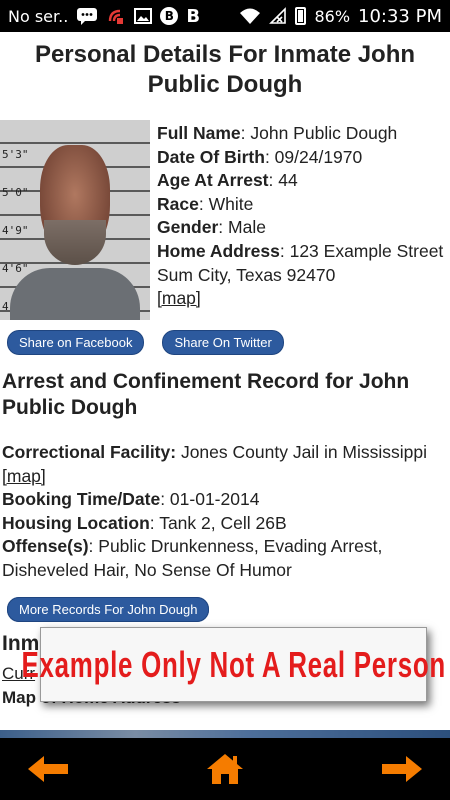 Image resolution: width=450 pixels, height=800 pixels. Describe the element at coordinates (304, 452) in the screenshot. I see `facility-value: Jones County Jail in Mississippi` at that location.